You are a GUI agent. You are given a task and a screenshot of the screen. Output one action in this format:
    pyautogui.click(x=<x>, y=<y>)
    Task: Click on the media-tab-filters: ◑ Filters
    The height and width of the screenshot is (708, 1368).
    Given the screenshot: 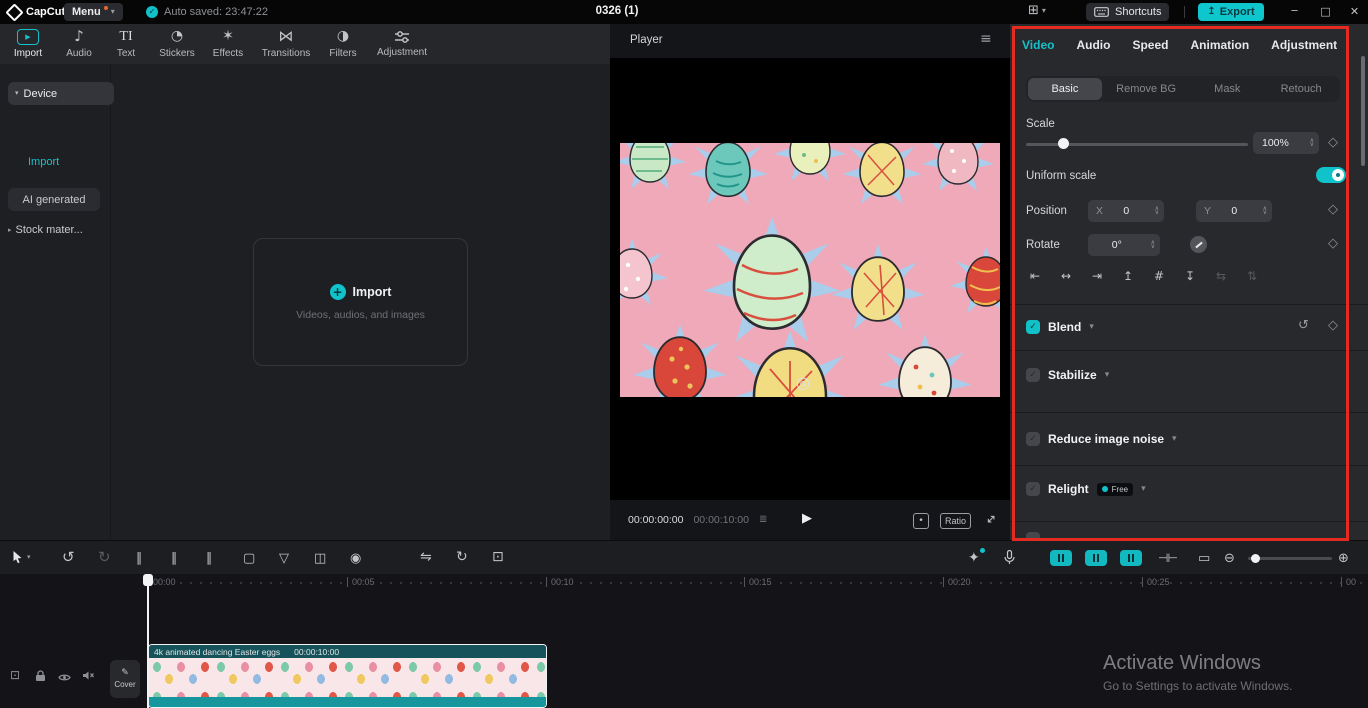 What is the action you would take?
    pyautogui.click(x=343, y=44)
    